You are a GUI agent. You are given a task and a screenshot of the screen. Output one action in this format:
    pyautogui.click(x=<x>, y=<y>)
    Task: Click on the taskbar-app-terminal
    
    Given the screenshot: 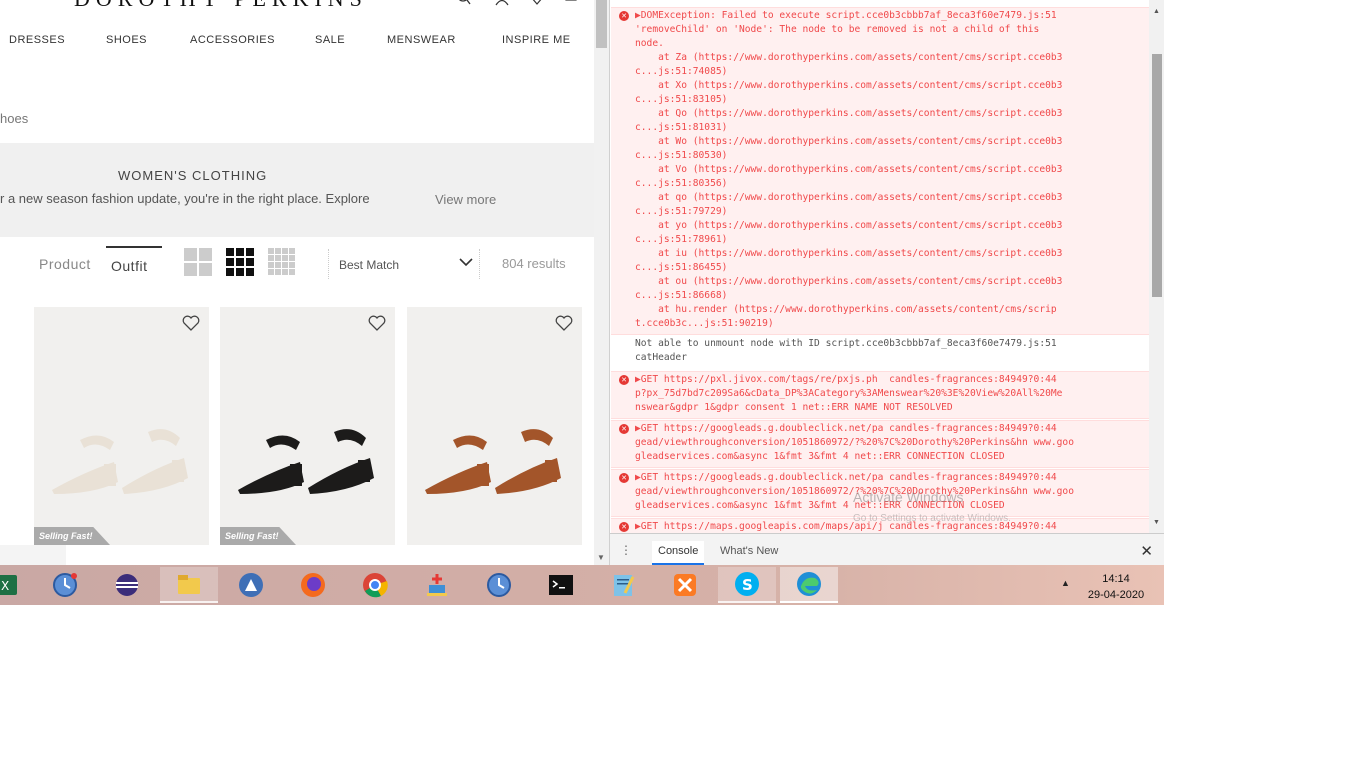 What is the action you would take?
    pyautogui.click(x=561, y=585)
    